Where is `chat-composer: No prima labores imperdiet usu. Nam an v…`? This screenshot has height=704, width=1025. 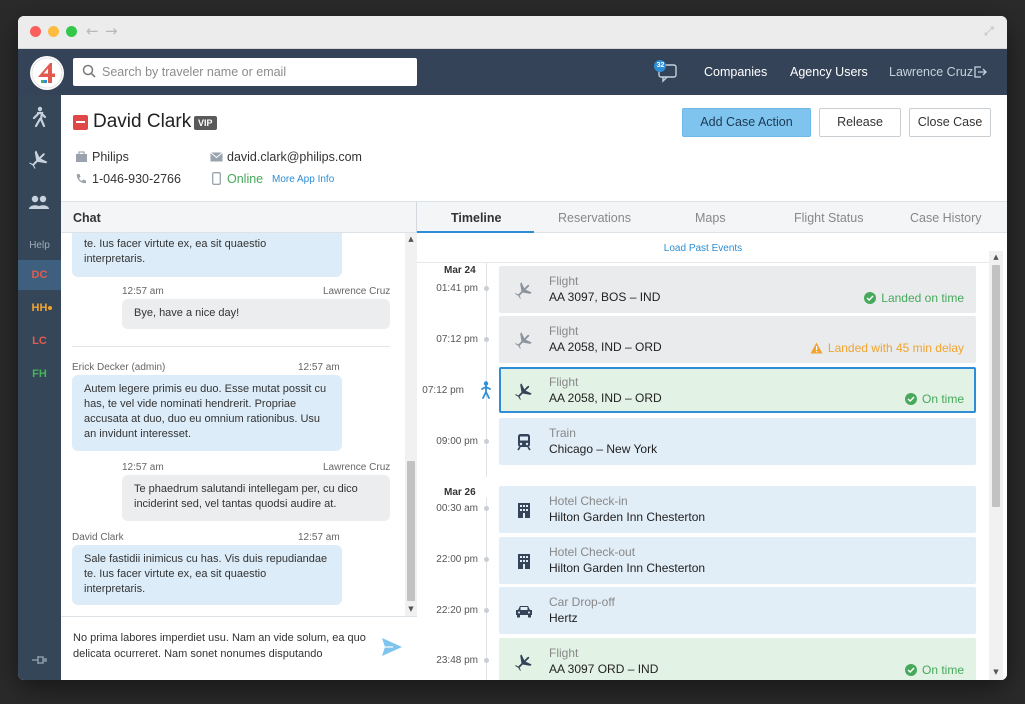 chat-composer: No prima labores imperdiet usu. Nam an v… is located at coordinates (239, 648).